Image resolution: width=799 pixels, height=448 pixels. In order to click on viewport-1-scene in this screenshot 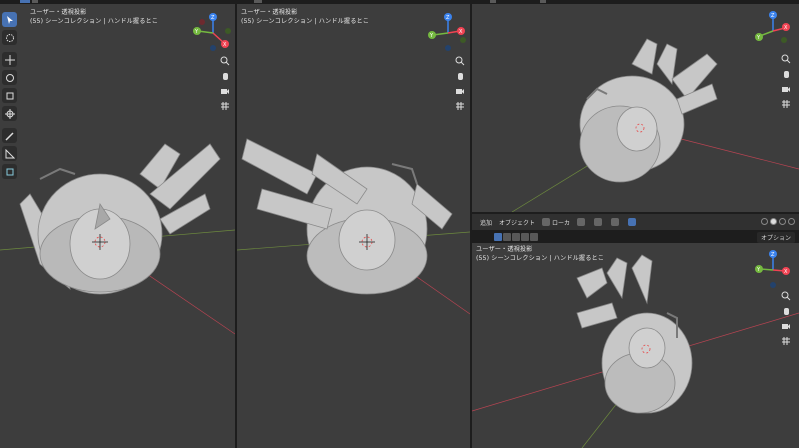, I will do `click(117, 239)`.